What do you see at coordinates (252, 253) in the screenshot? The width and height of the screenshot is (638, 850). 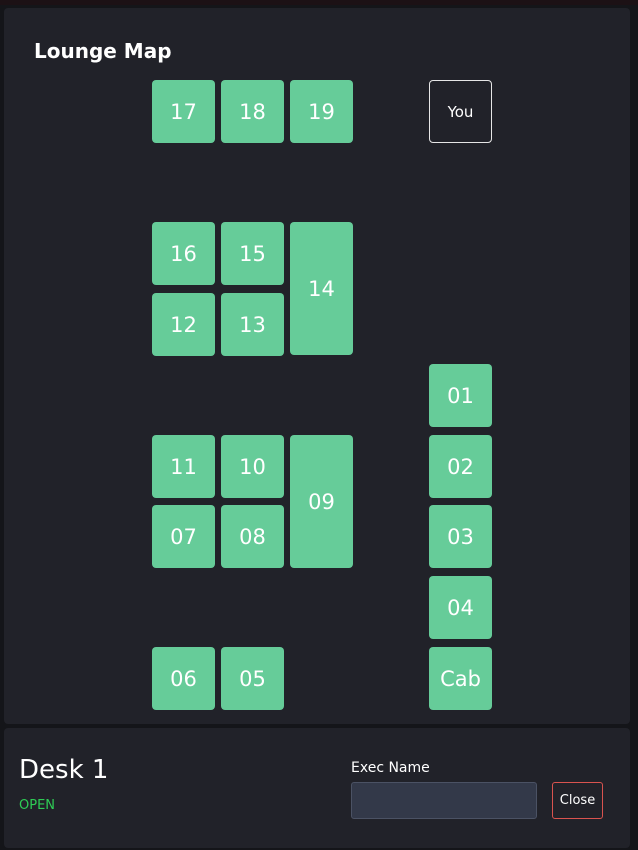 I see `desk-15: 15` at bounding box center [252, 253].